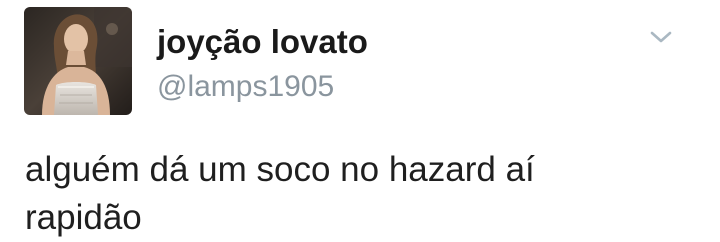 Image resolution: width=720 pixels, height=242 pixels. I want to click on avatar-image, so click(78, 61).